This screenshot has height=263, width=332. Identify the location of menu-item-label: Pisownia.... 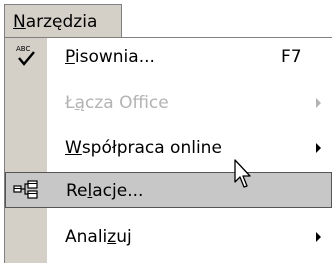
(110, 57).